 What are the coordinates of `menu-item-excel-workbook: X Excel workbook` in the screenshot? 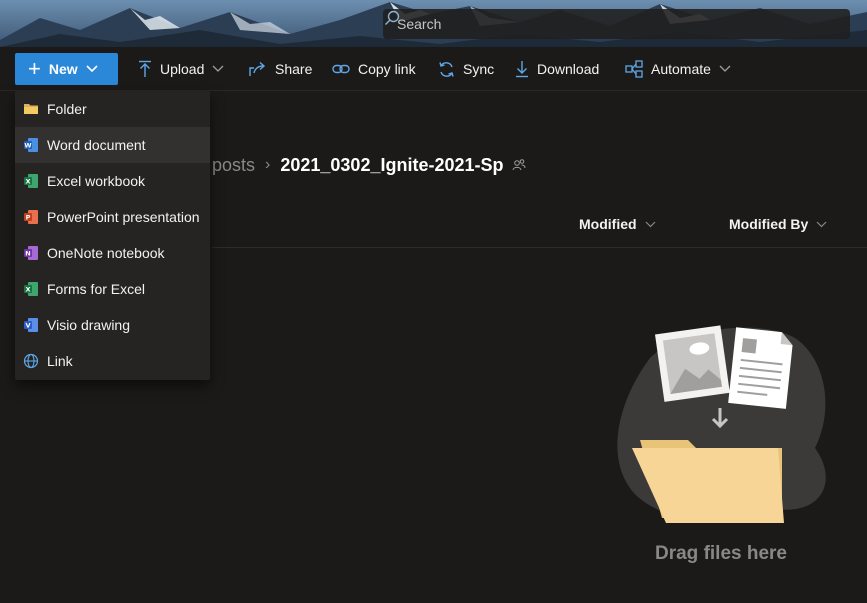 It's located at (112, 181).